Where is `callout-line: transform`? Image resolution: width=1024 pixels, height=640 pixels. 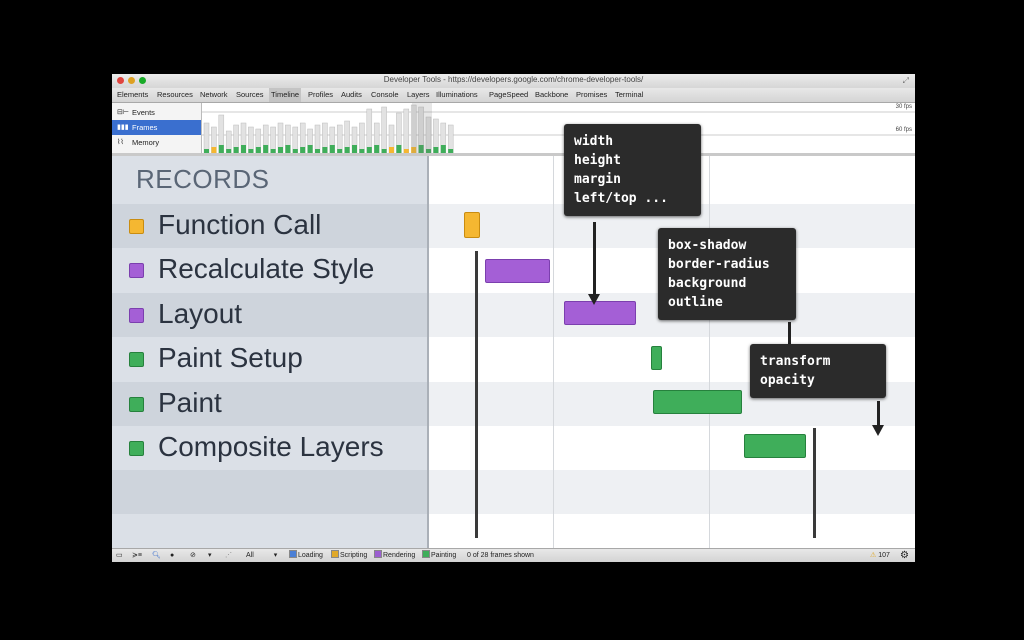 callout-line: transform is located at coordinates (795, 361).